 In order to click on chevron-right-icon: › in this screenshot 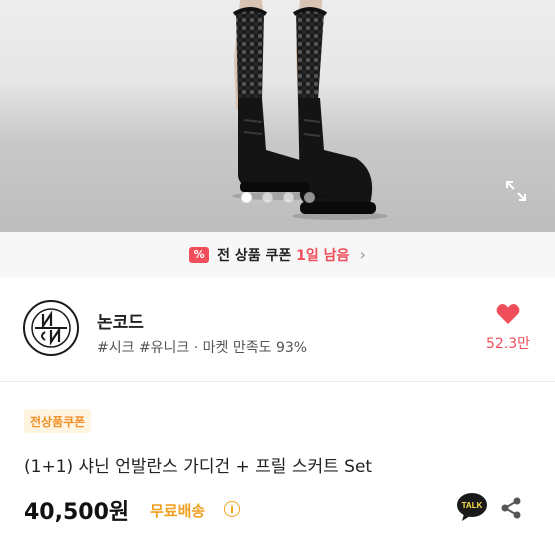, I will do `click(362, 254)`.